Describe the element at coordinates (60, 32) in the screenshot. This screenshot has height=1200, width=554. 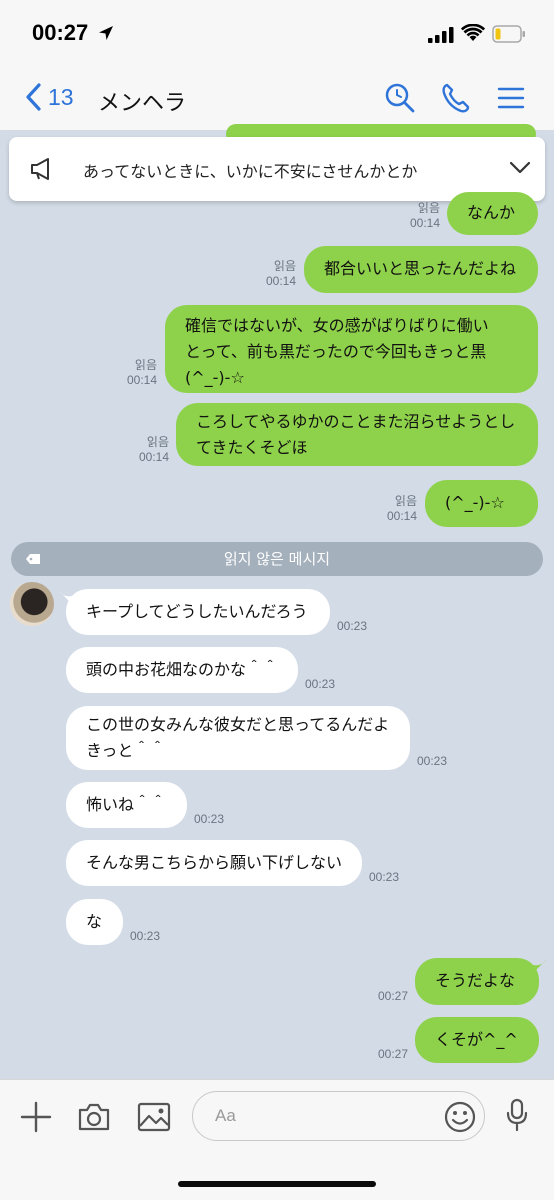
I see `status-time: 00:27` at that location.